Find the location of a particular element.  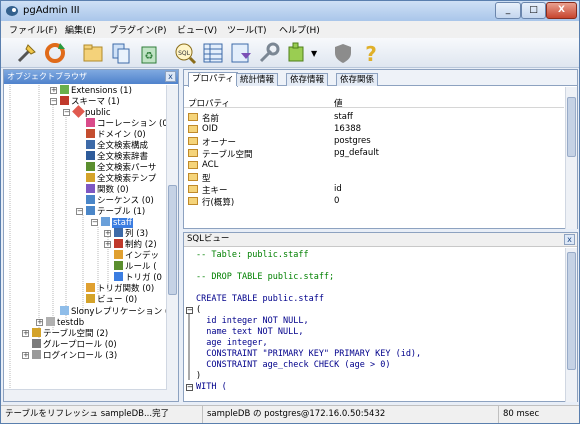

tree-item-slony: Slonyレプリケーション (0 is located at coordinates (113, 311).